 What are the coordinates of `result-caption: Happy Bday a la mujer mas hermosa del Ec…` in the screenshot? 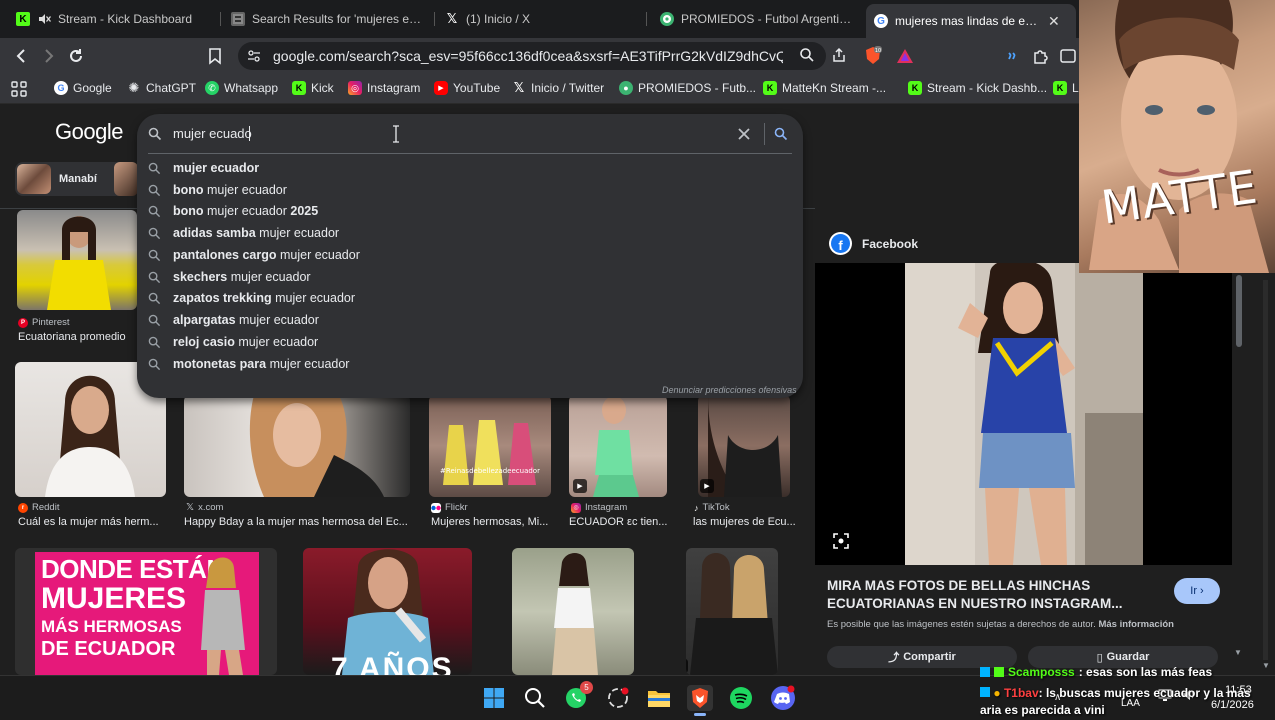 It's located at (297, 522).